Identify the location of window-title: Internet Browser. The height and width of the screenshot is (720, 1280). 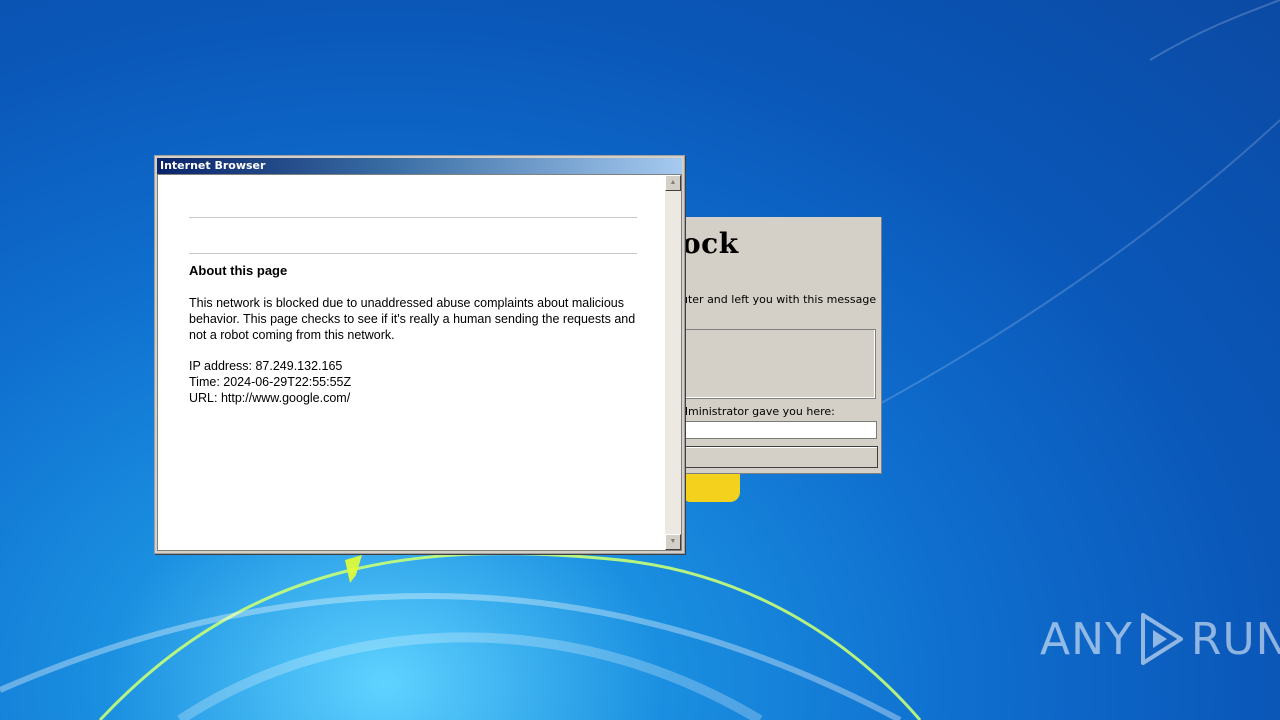
(213, 165).